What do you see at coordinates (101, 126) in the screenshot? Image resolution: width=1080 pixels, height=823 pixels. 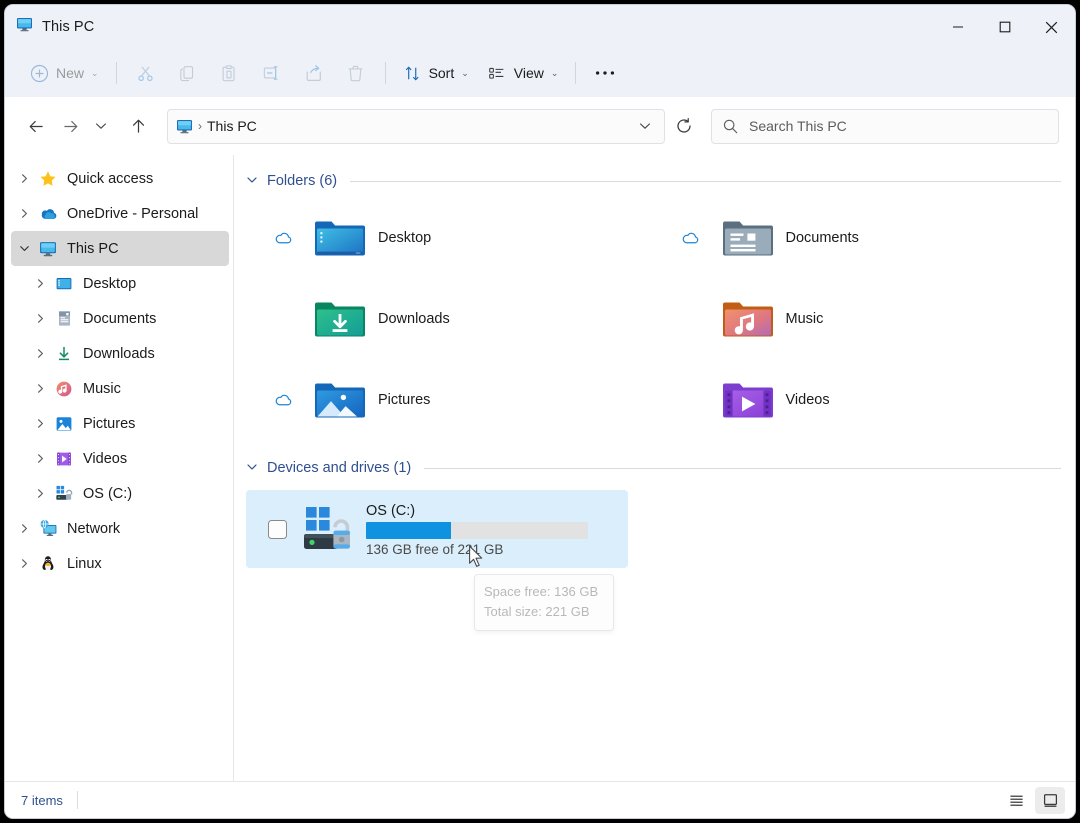 I see `recent-locations-button` at bounding box center [101, 126].